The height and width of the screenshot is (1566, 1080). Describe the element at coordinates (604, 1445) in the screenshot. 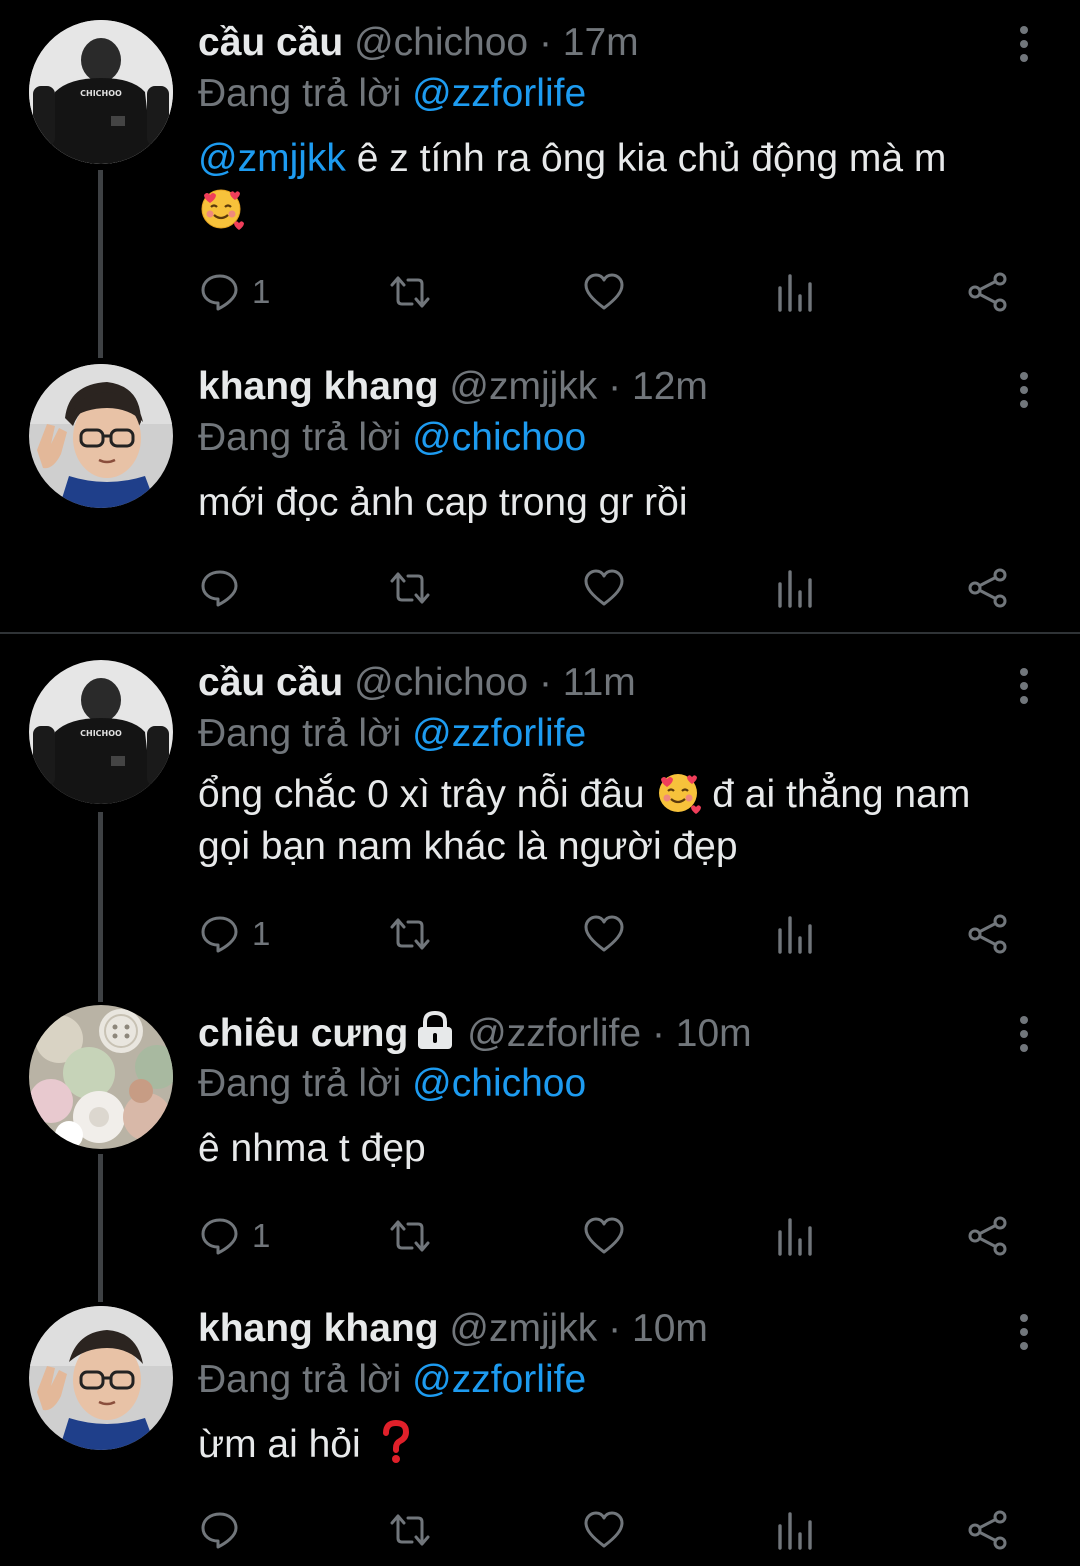

I see `tweet-text: ừm ai hỏi` at that location.